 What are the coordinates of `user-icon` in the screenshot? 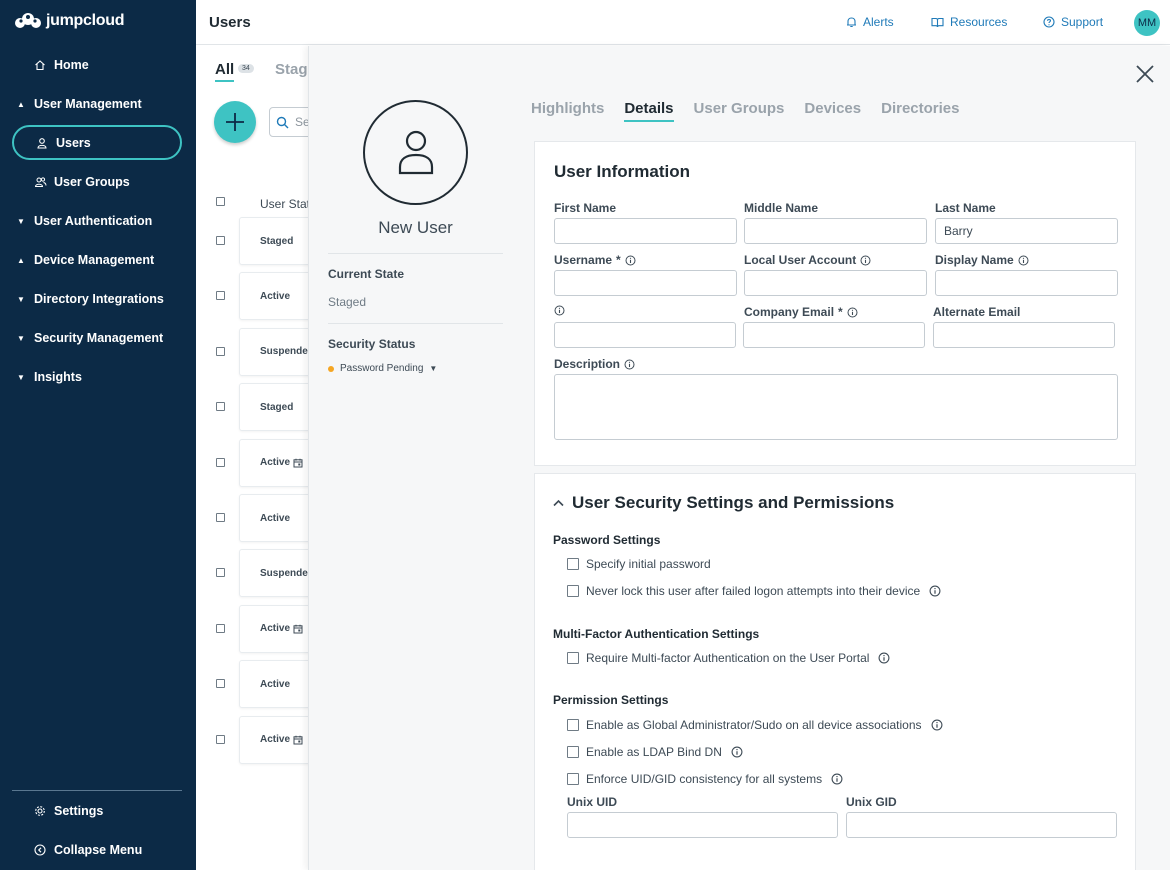 It's located at (46, 143).